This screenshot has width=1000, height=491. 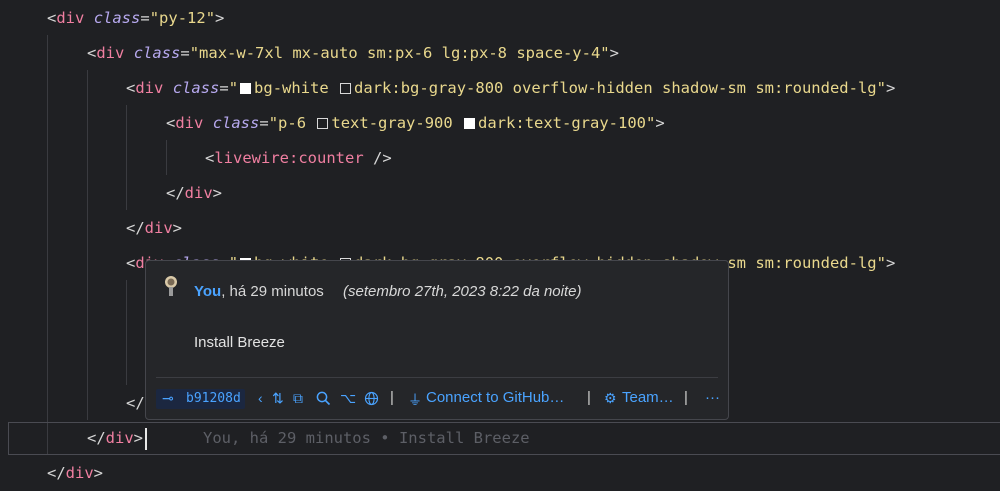 I want to click on indent-guide, so click(x=126, y=332).